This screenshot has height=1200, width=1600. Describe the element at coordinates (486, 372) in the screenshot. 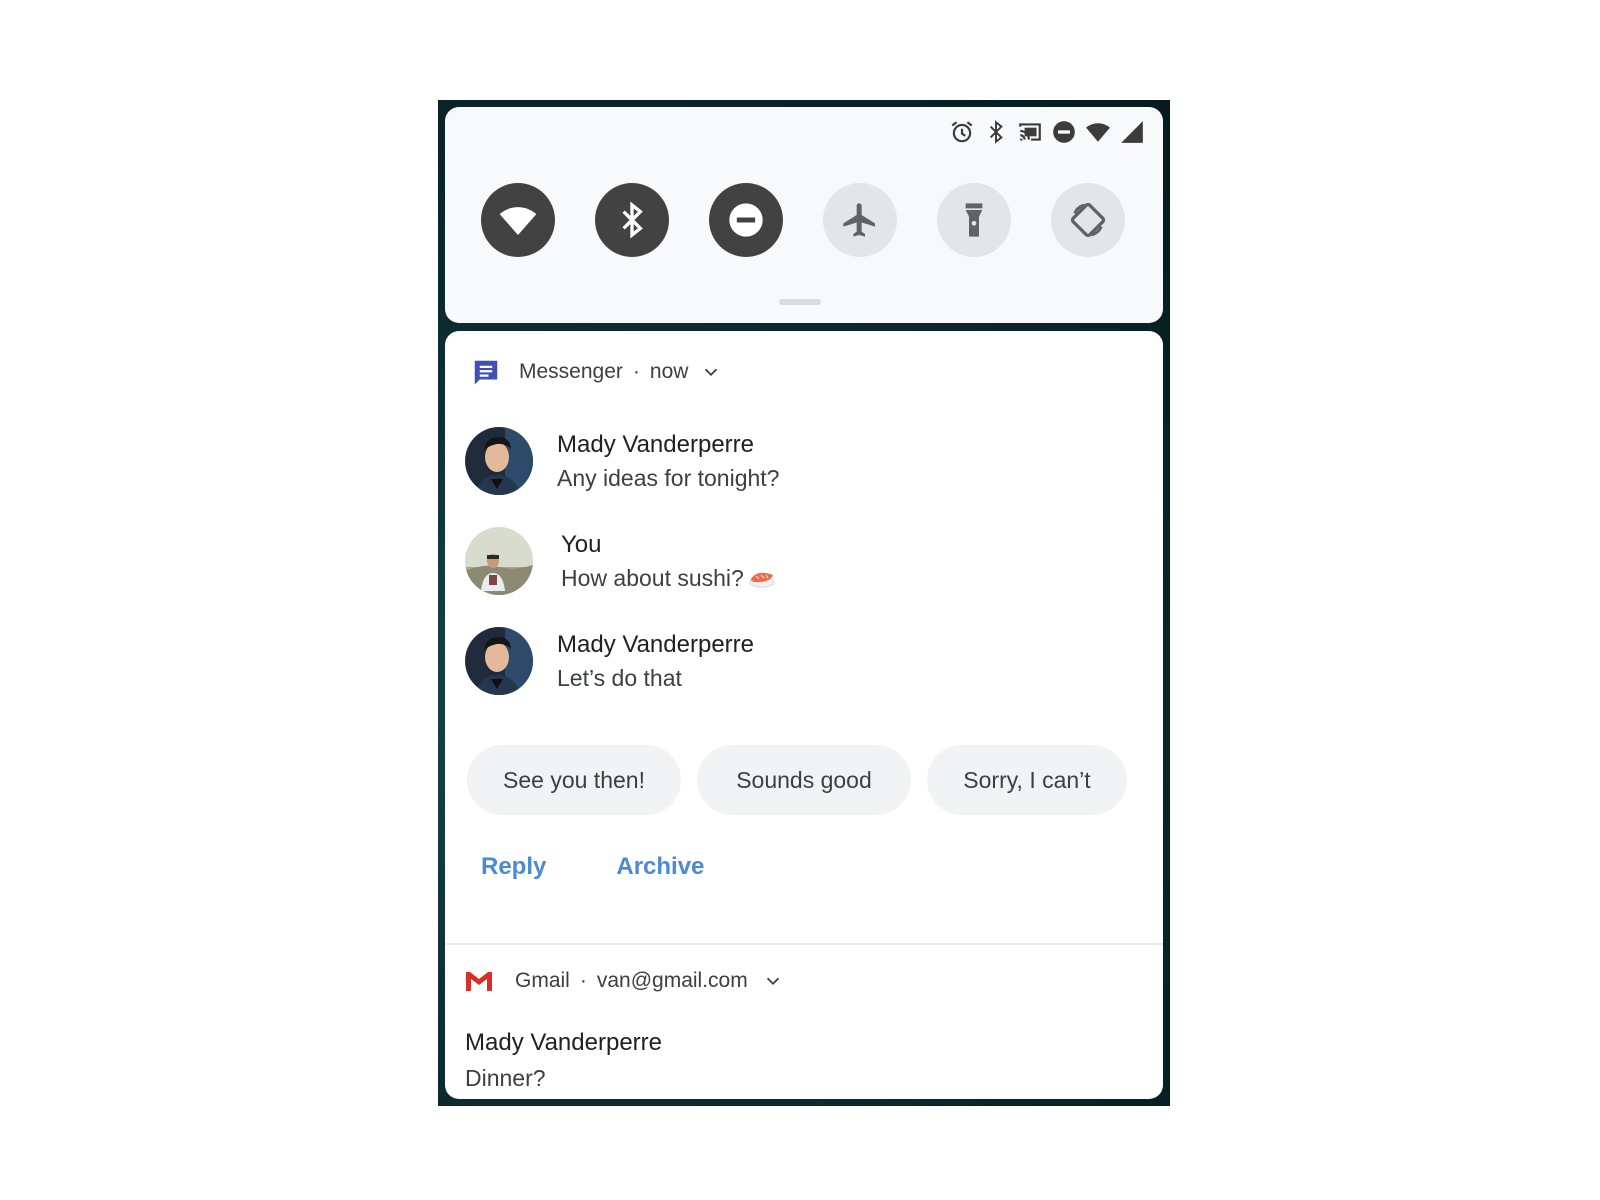

I see `messenger-app-icon` at that location.